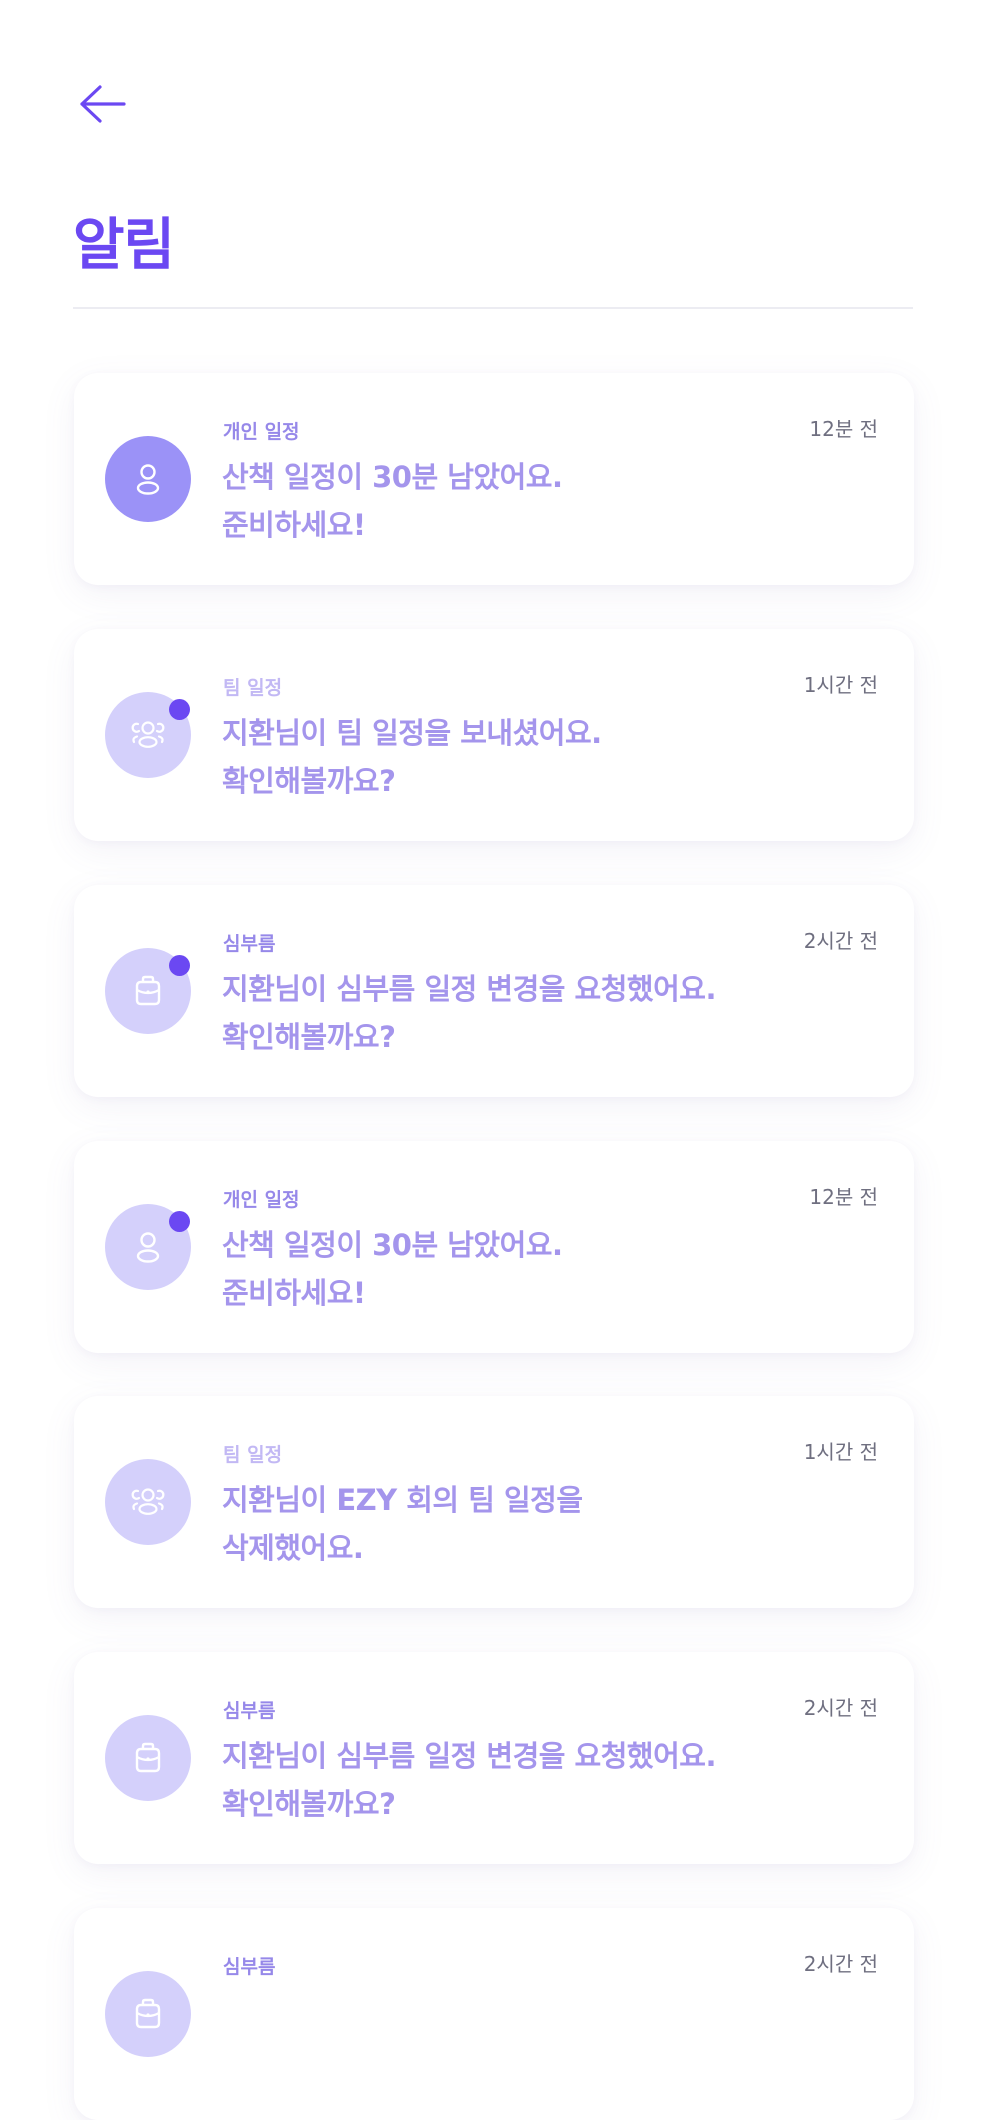 This screenshot has width=990, height=2120. What do you see at coordinates (412, 733) in the screenshot?
I see `notification-message-line: 지환님이 팀 일정을 보내셨어요.` at bounding box center [412, 733].